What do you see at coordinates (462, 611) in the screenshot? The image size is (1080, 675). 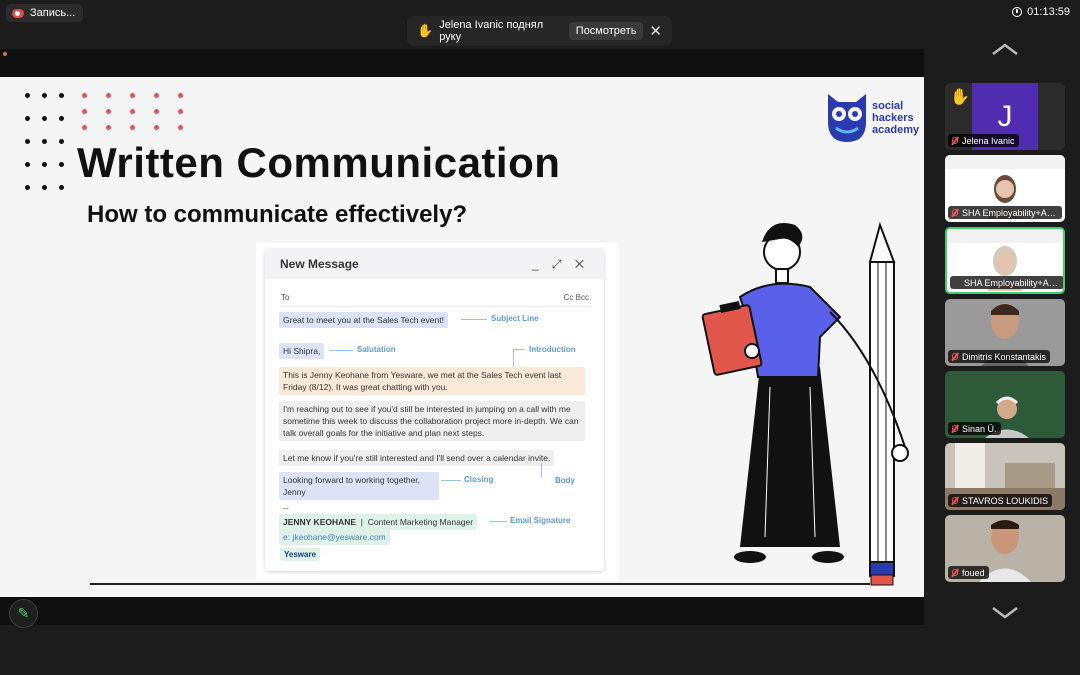 I see `share-bottom-bar` at bounding box center [462, 611].